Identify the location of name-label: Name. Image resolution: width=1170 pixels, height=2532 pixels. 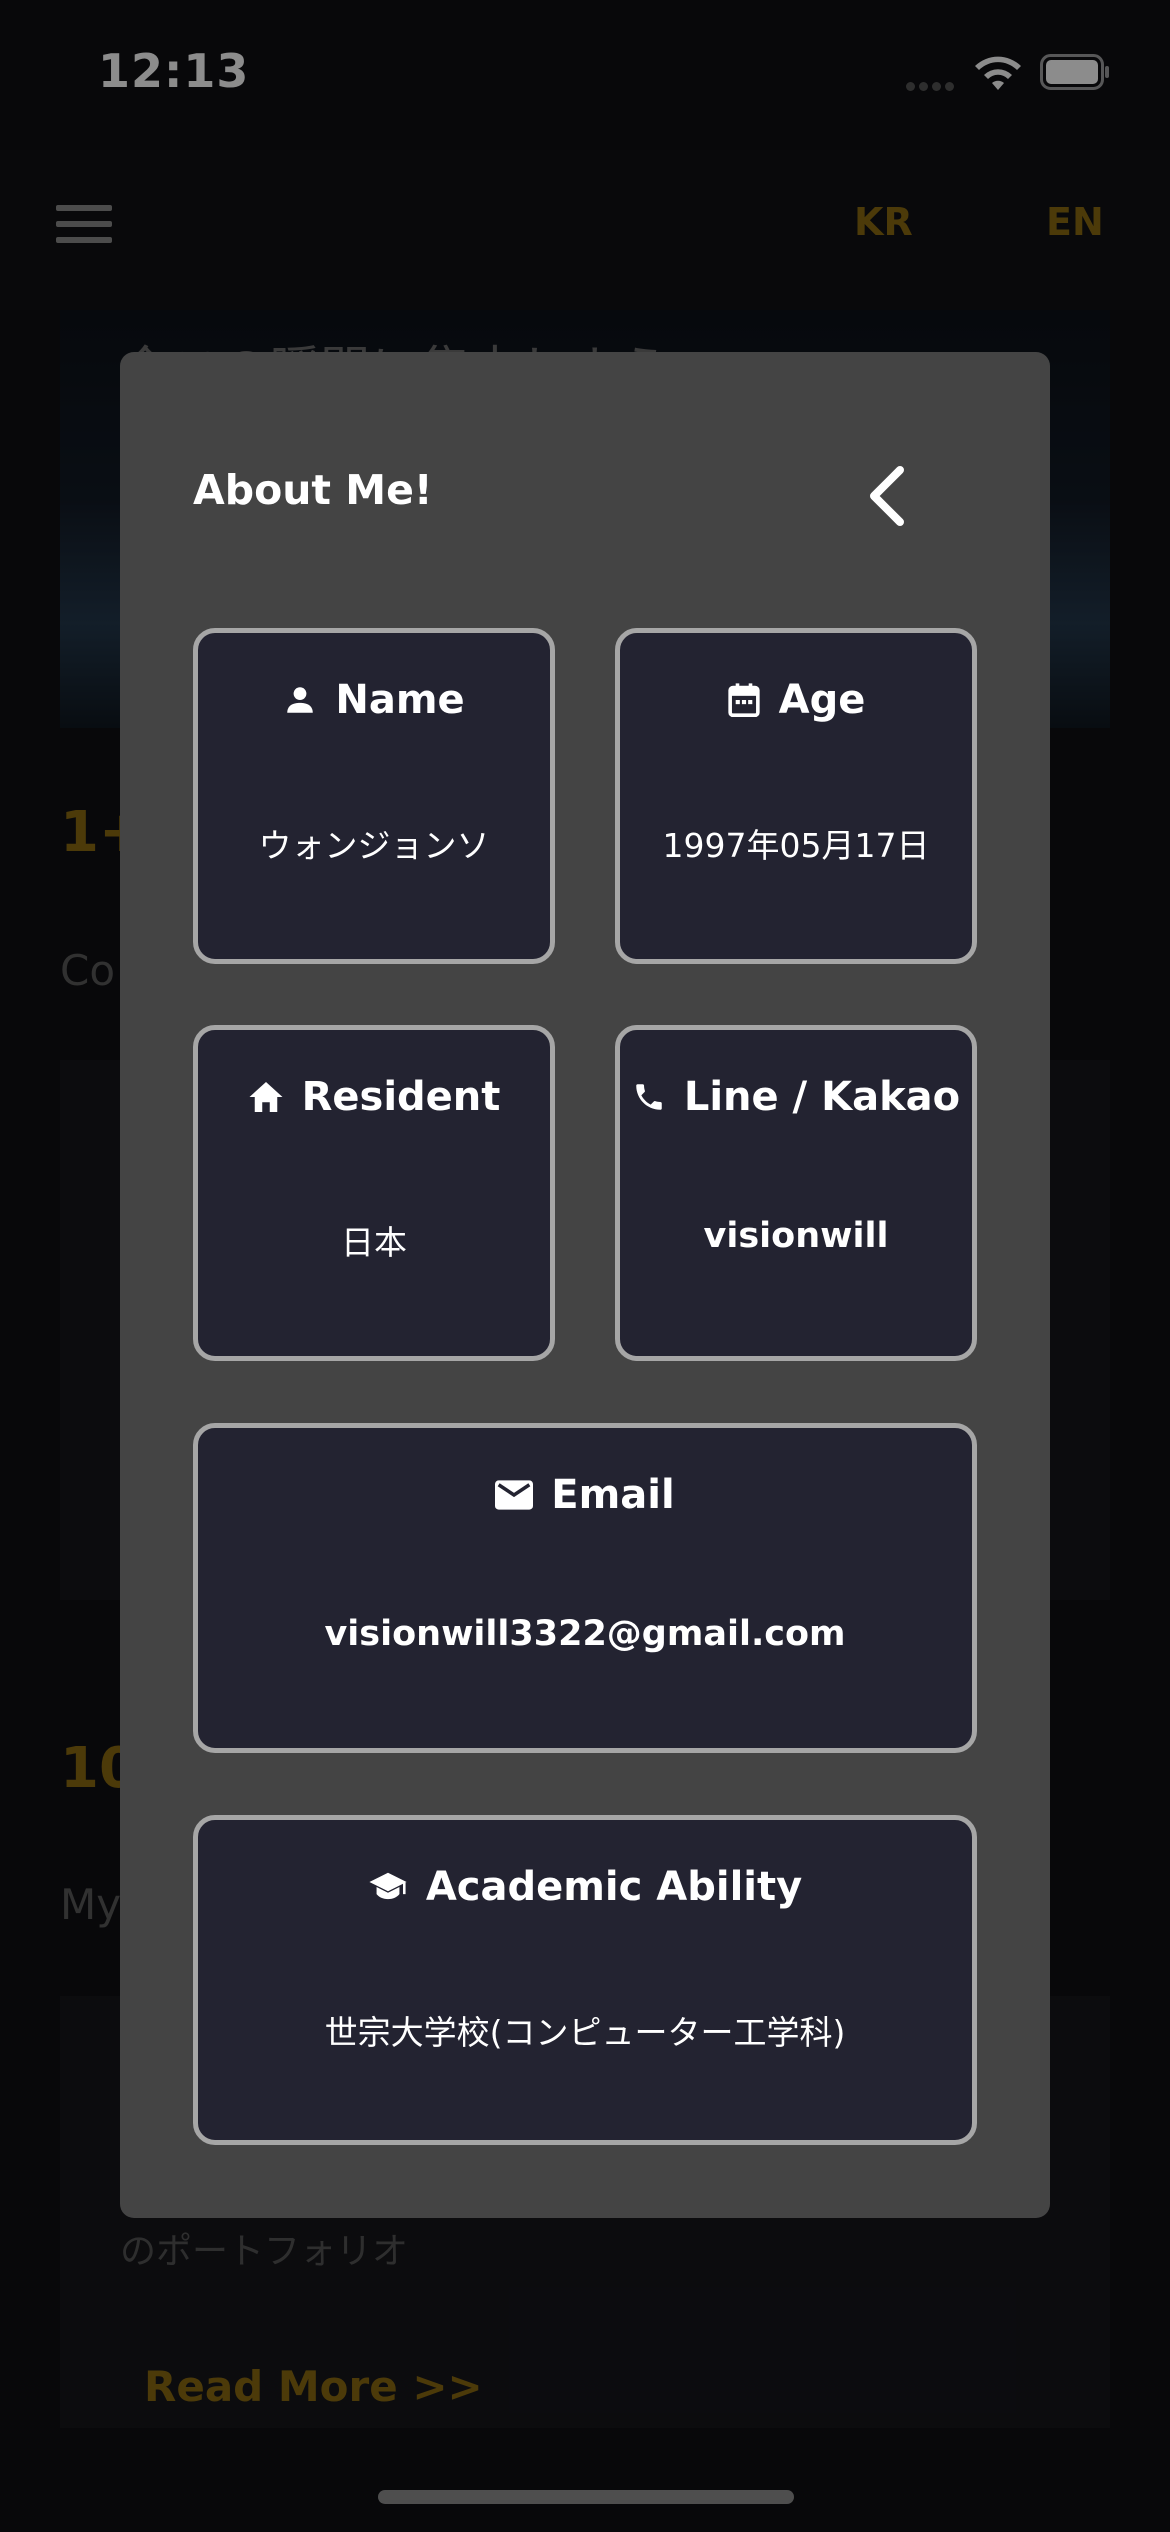
(400, 700).